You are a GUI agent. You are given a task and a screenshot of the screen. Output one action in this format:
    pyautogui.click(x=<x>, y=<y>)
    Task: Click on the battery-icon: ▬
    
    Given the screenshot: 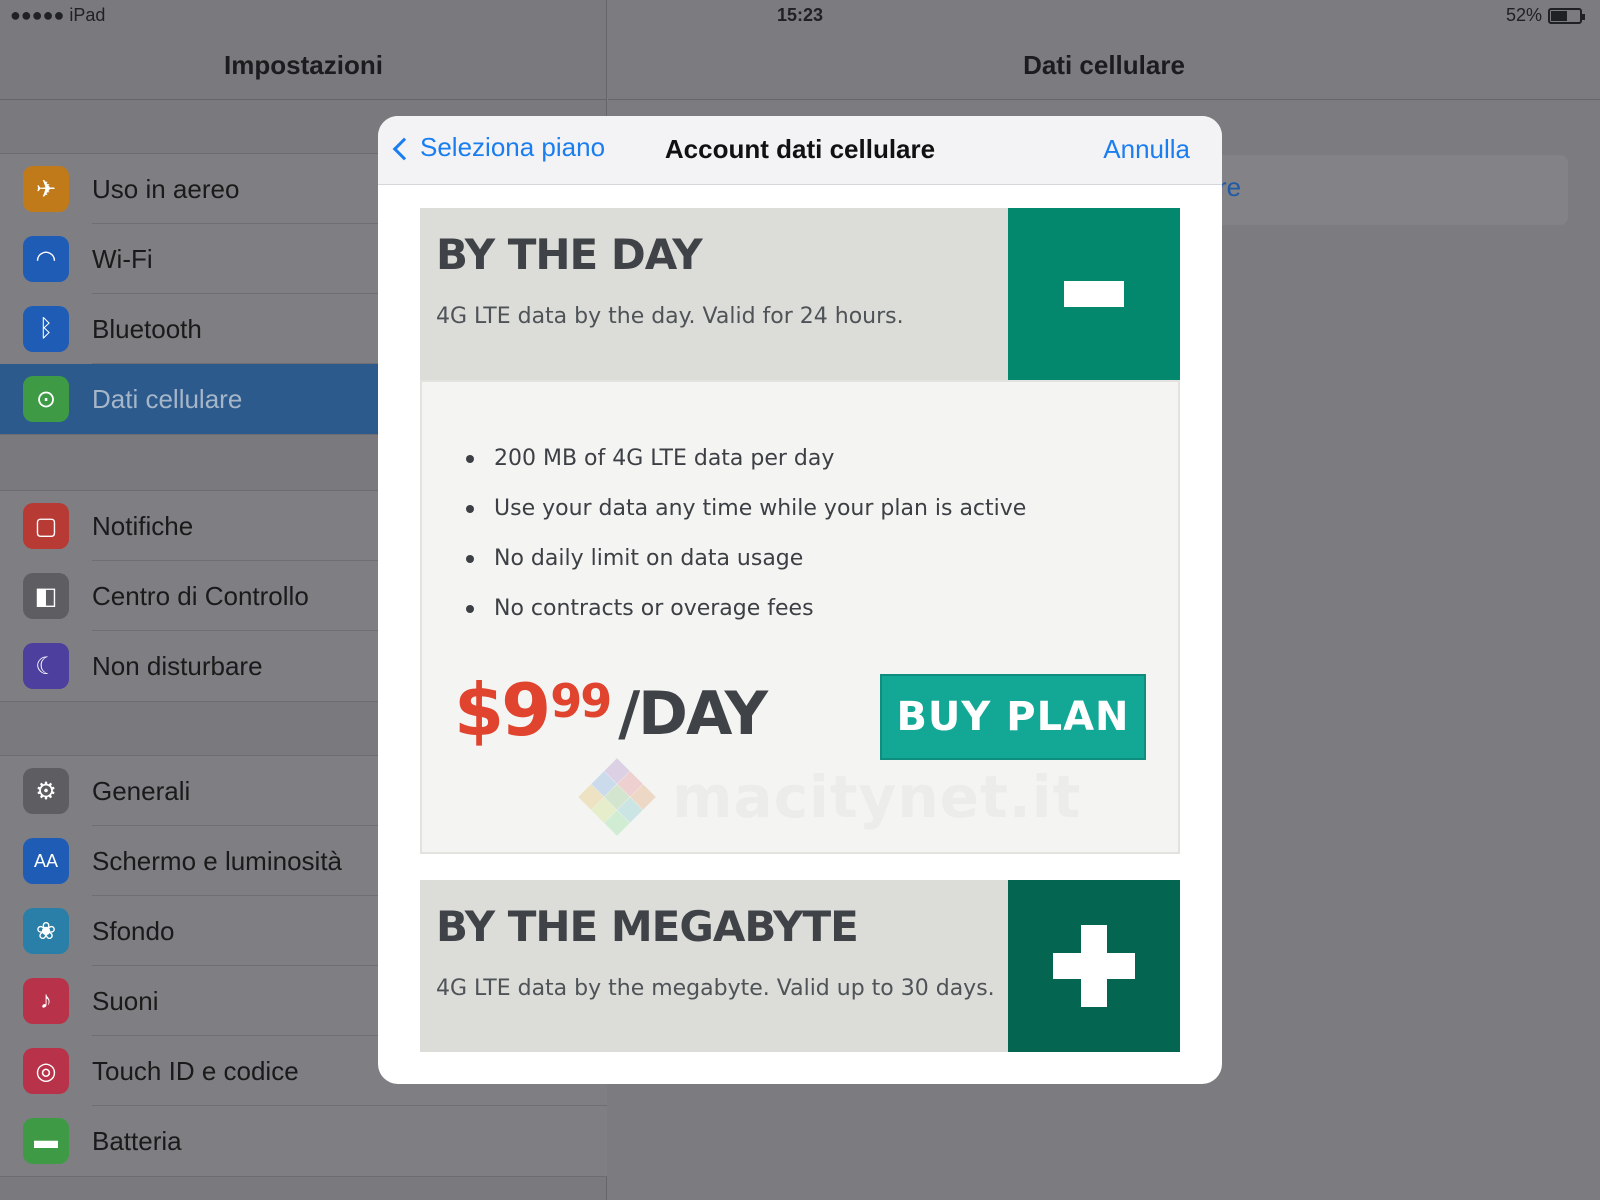 What is the action you would take?
    pyautogui.click(x=46, y=1141)
    